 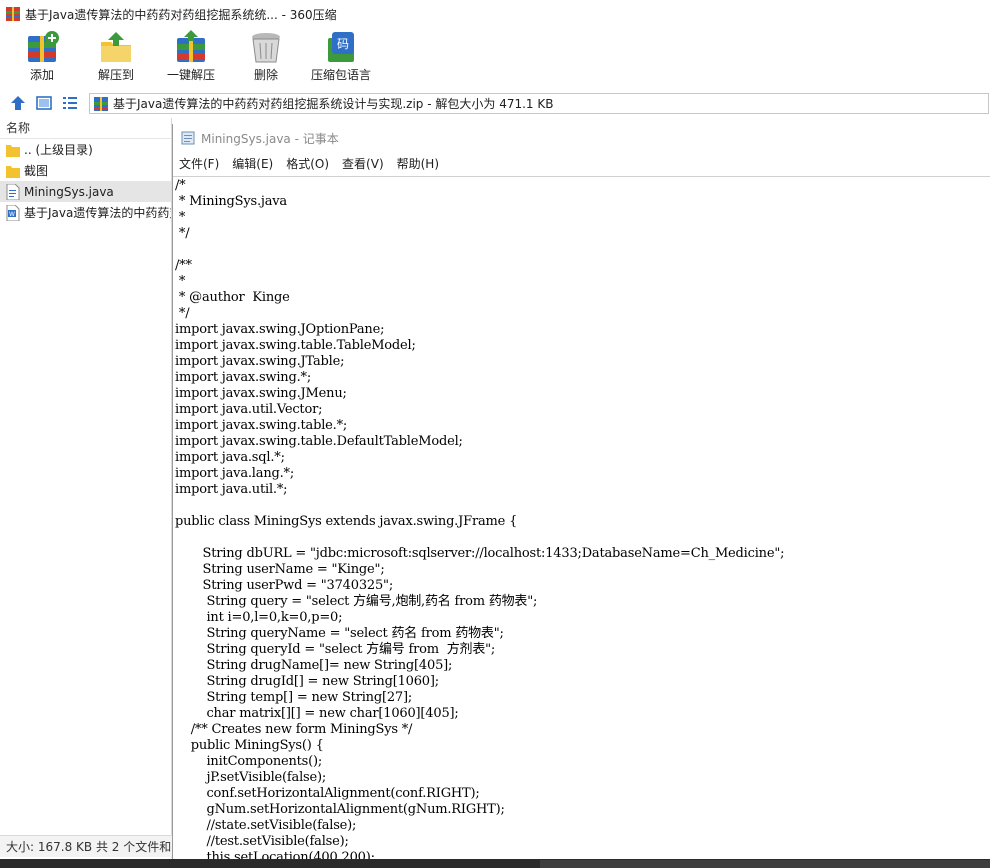 I want to click on add-archive-icon, so click(x=43, y=46).